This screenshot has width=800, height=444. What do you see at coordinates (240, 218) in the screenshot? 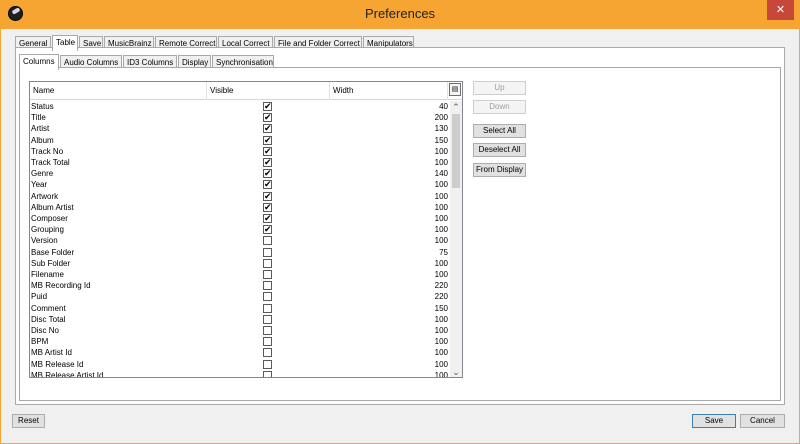
I see `table-row: Composer ✔ 100` at bounding box center [240, 218].